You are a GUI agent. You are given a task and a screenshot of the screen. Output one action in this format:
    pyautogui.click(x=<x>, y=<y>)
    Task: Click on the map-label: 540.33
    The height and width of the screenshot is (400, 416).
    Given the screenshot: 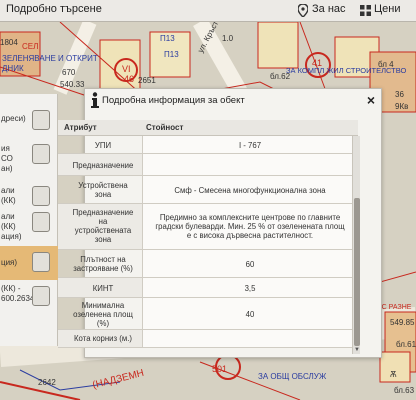 What is the action you would take?
    pyautogui.click(x=72, y=84)
    